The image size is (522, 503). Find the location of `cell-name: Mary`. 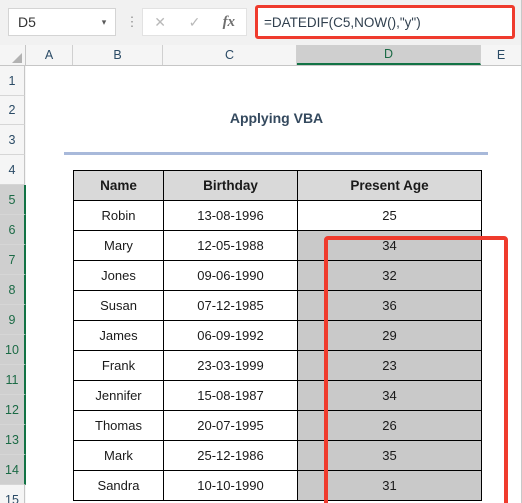

cell-name: Mary is located at coordinates (118, 245).